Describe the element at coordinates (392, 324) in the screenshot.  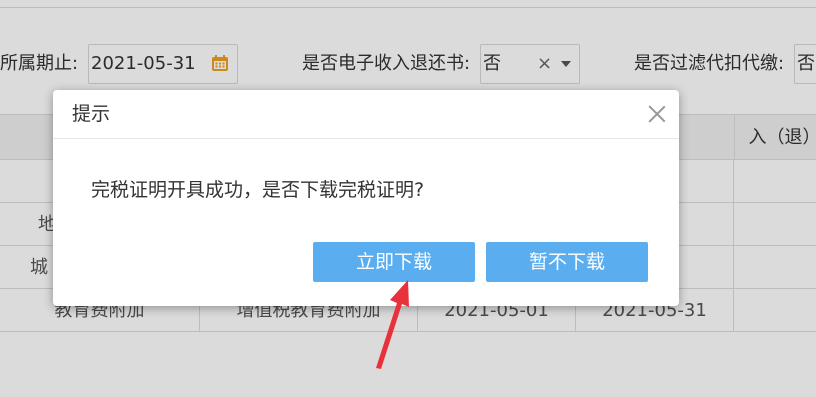
I see `red-arrow-icon` at that location.